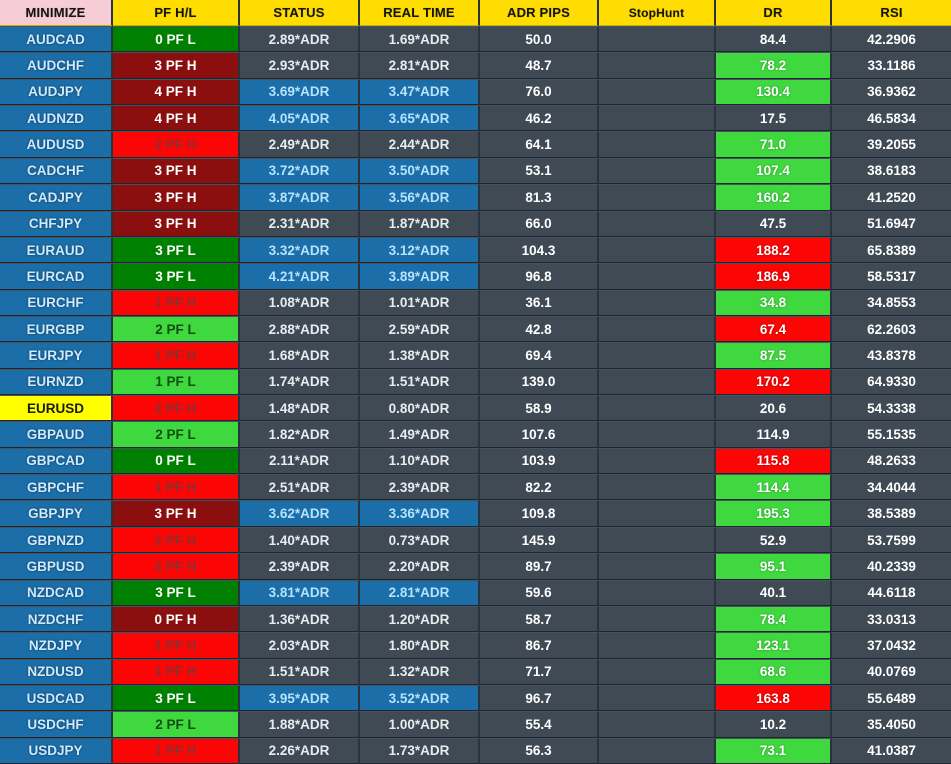 This screenshot has height=764, width=951. I want to click on adr-pips-cell: 107.6, so click(539, 434).